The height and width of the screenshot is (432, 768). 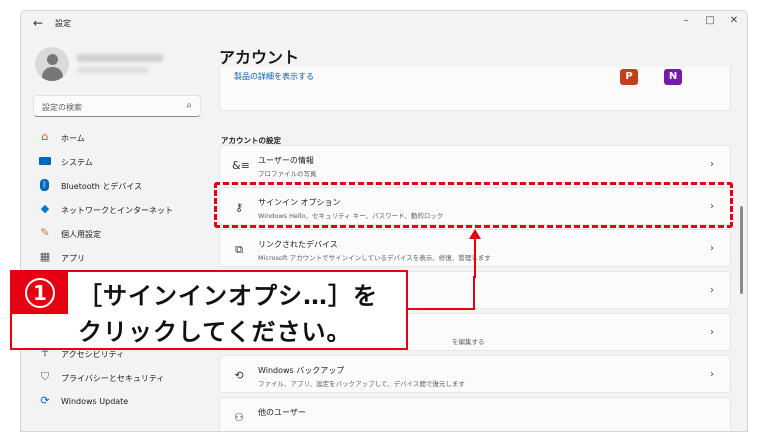 I want to click on monitor-icon, so click(x=45, y=161).